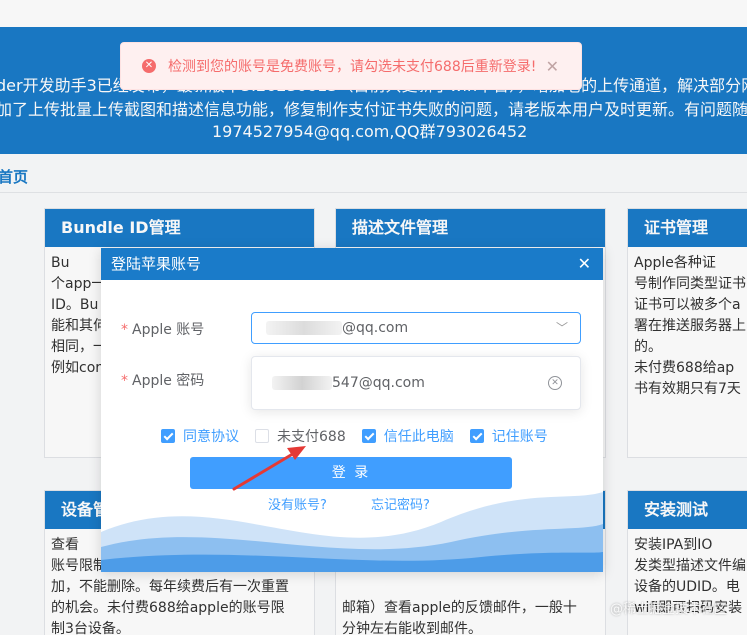  Describe the element at coordinates (555, 383) in the screenshot. I see `clear-icon: ✕` at that location.